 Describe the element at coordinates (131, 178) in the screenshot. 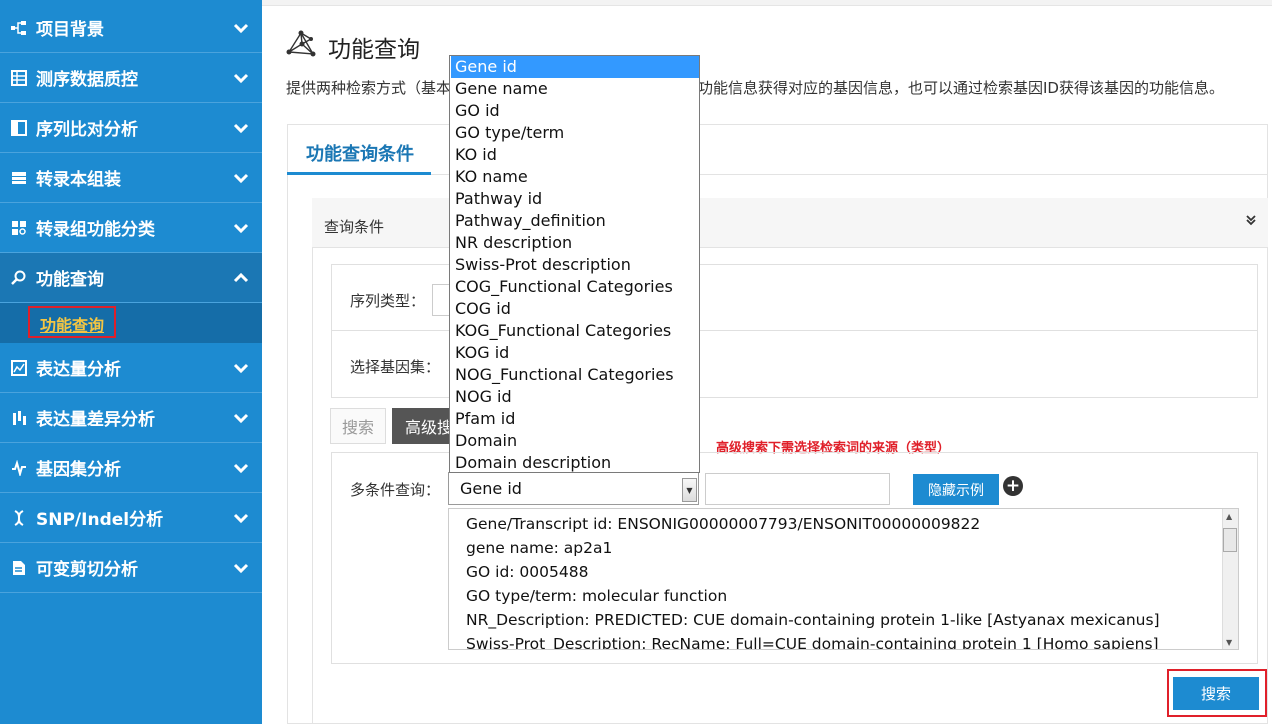

I see `sidebar-item-assembly: 转录本组装` at that location.